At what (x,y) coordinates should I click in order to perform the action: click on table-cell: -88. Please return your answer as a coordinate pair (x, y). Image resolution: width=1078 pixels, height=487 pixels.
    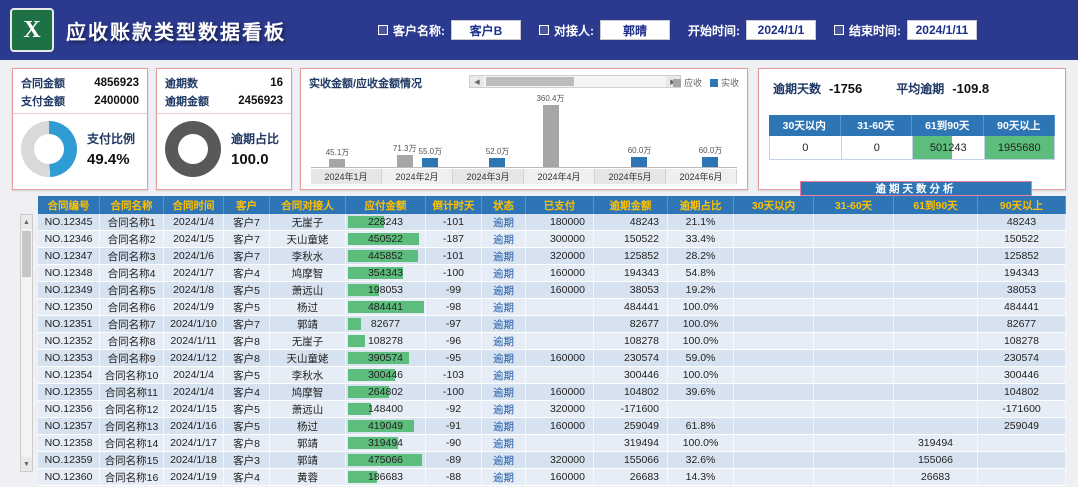
    Looking at the image, I should click on (454, 477).